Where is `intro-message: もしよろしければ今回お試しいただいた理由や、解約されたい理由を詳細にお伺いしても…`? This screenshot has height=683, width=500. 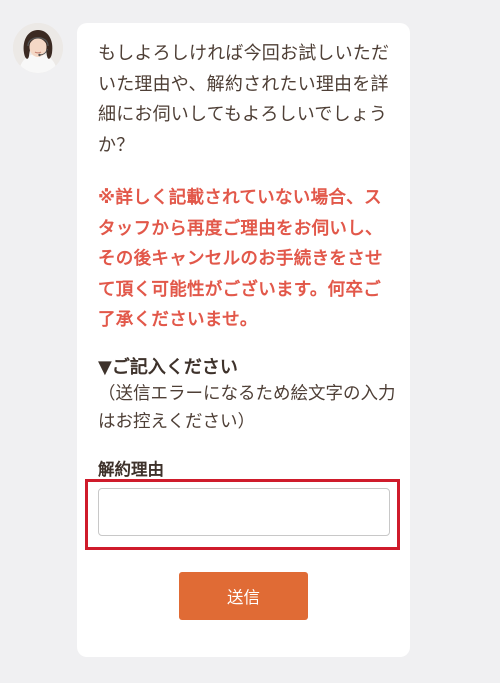
intro-message: もしよろしければ今回お試しいただいた理由や、解約されたい理由を詳細にお伺いしても… is located at coordinates (244, 99).